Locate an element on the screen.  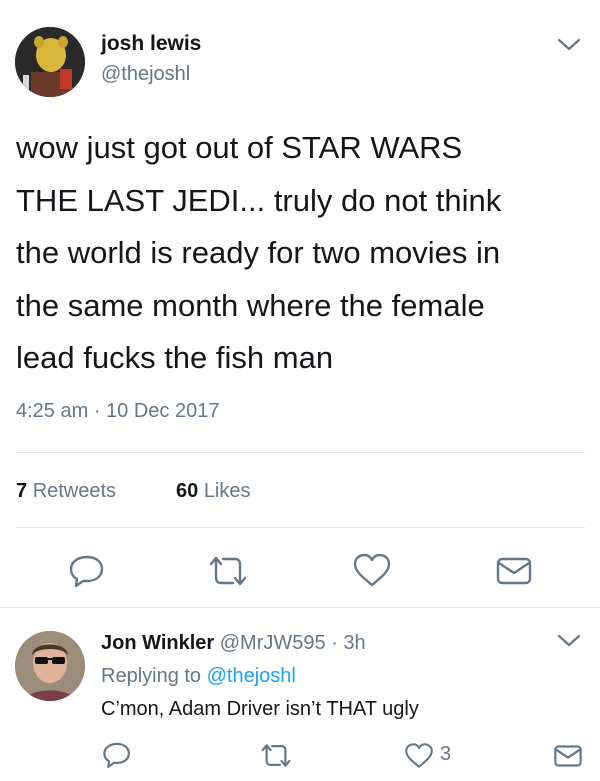
reply-header: Jon Winkler @MrJW595 · 3h is located at coordinates (233, 643).